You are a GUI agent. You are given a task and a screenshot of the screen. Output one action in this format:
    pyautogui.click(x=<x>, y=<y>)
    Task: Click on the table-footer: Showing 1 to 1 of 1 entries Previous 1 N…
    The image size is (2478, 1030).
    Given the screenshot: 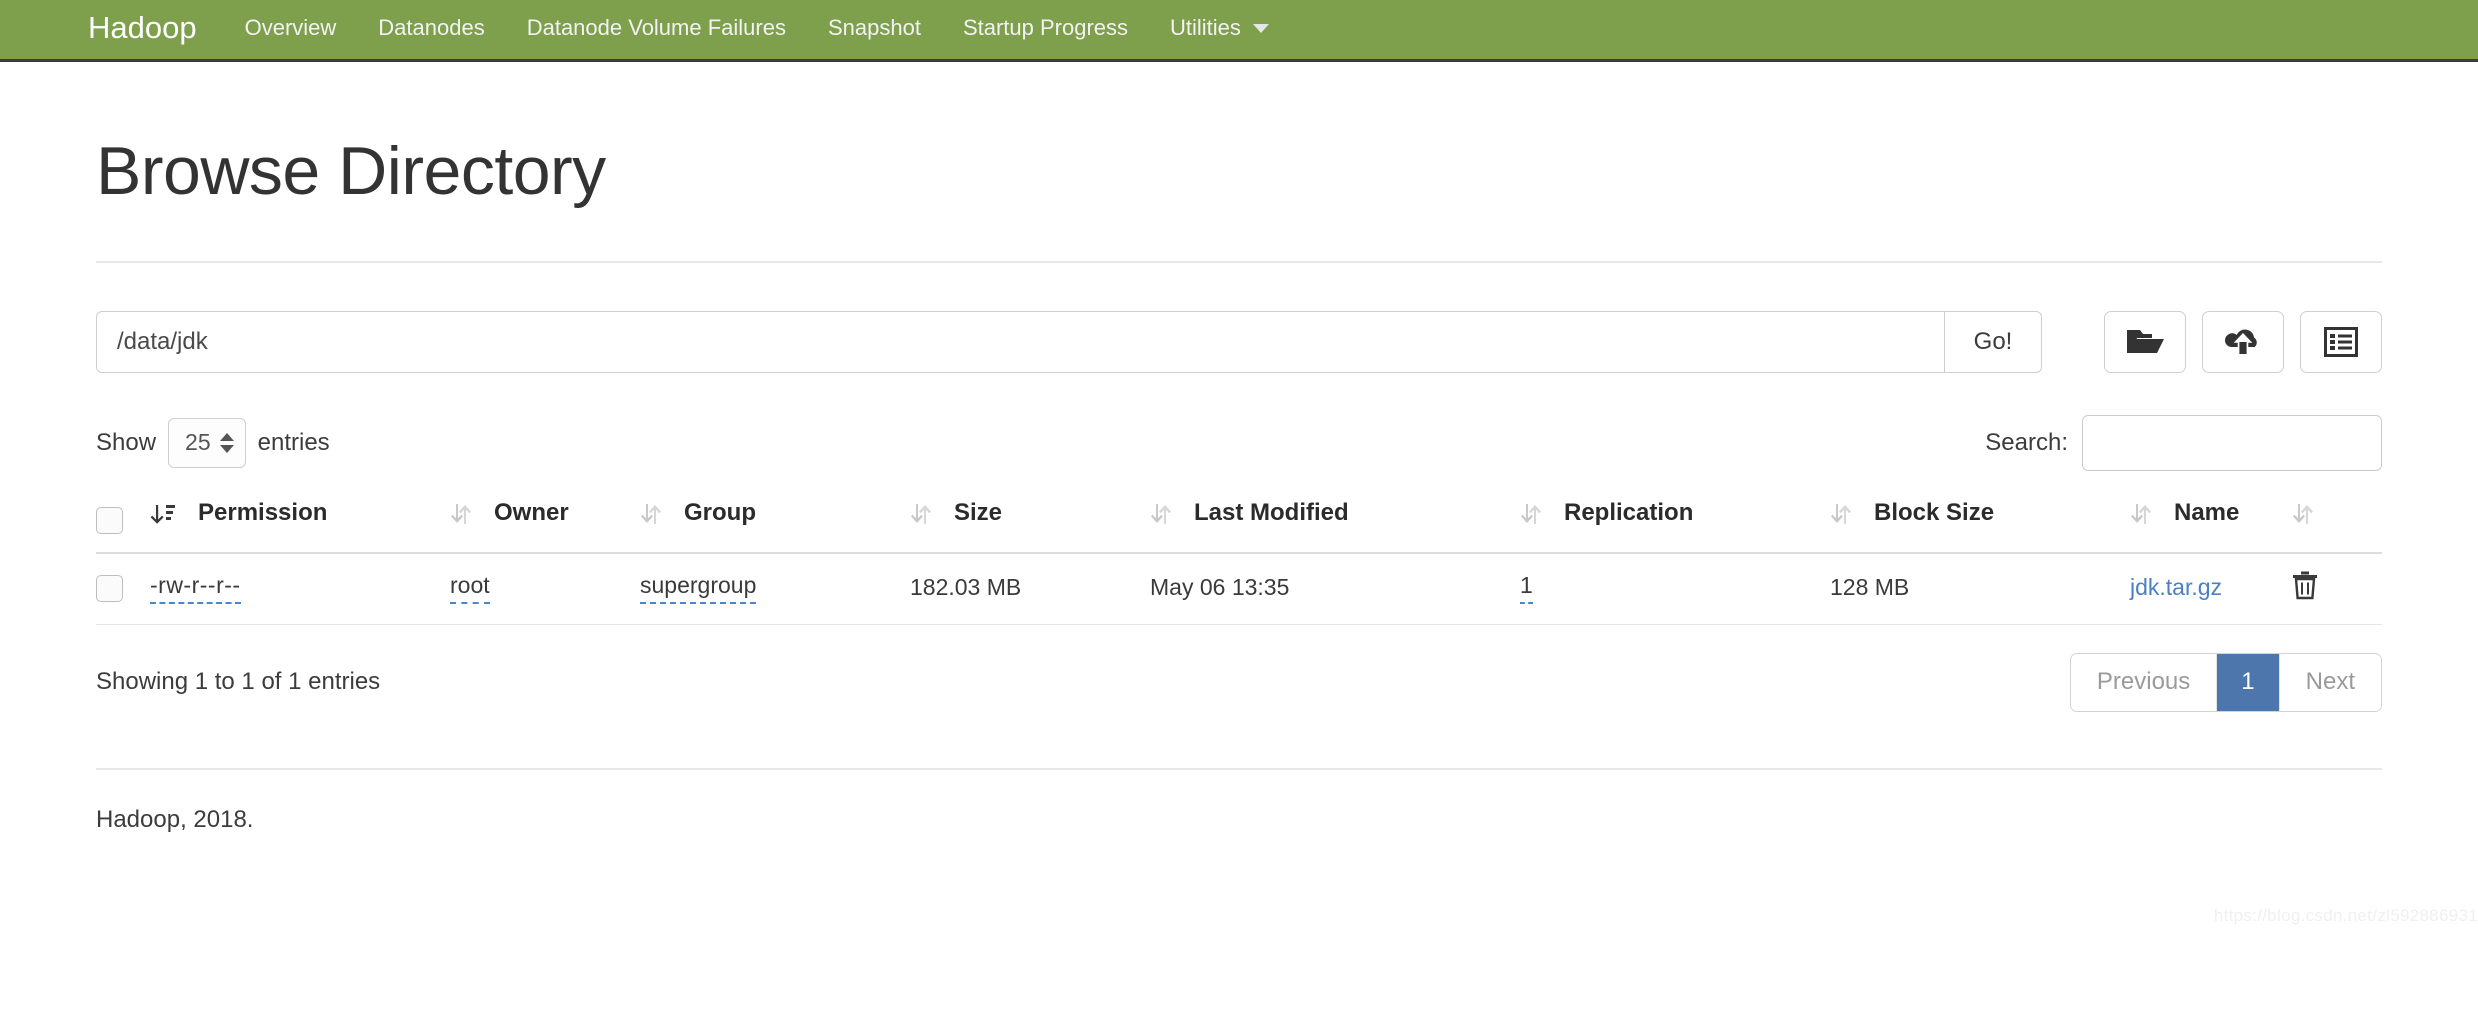 What is the action you would take?
    pyautogui.click(x=1239, y=682)
    